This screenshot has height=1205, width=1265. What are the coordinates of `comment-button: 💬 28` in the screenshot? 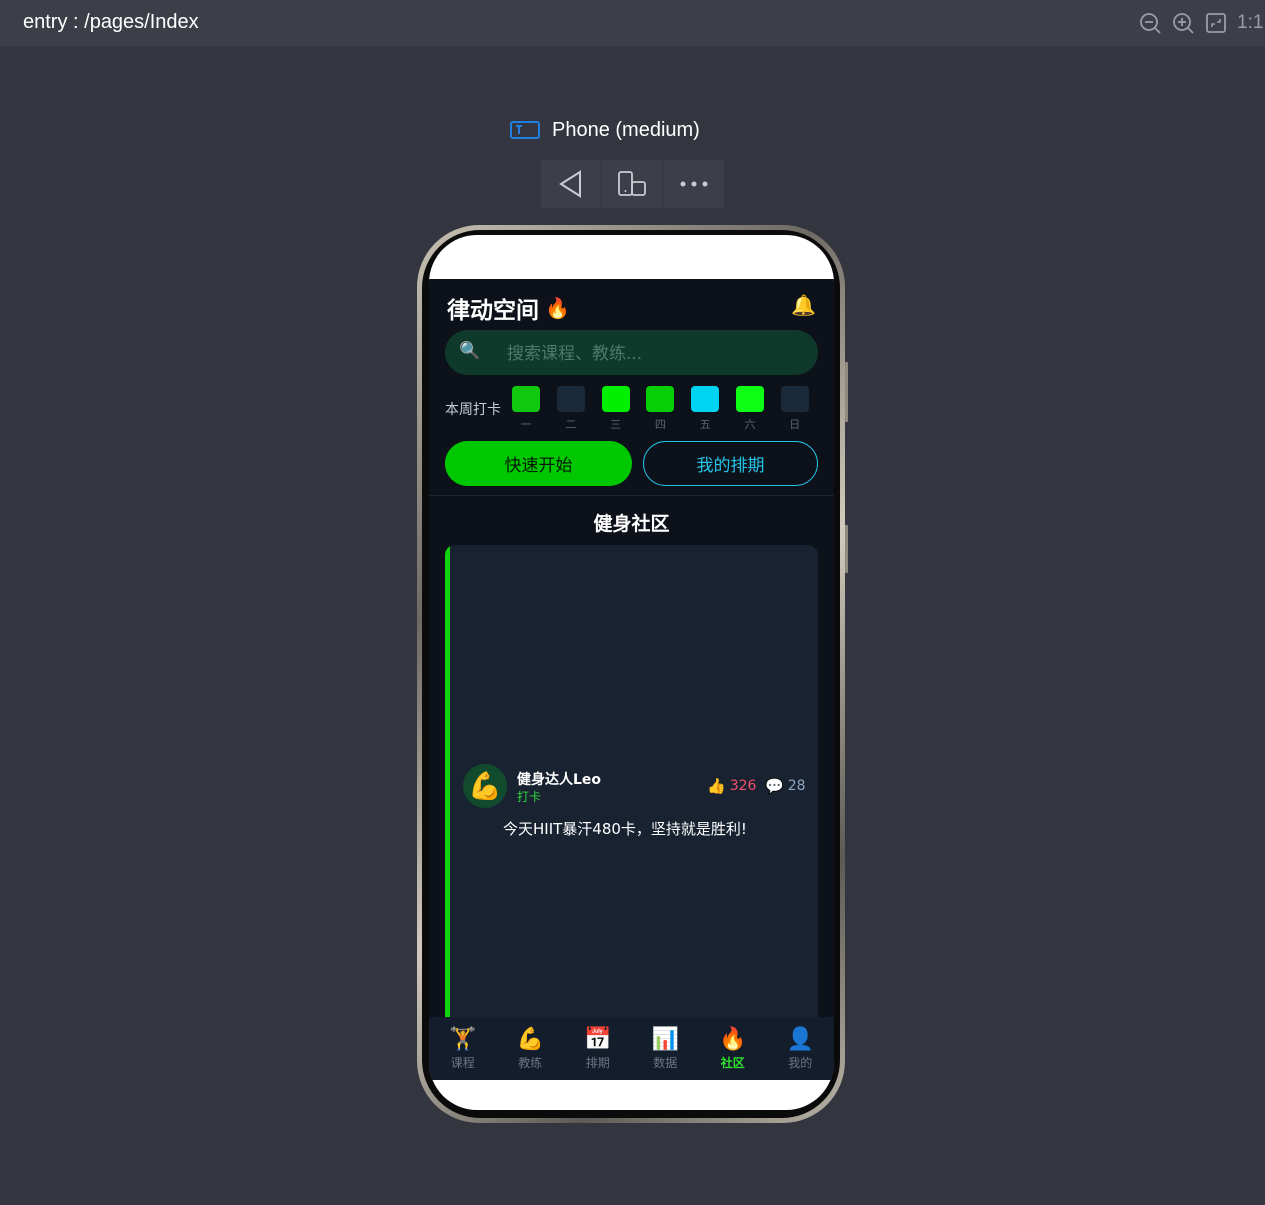 It's located at (785, 786).